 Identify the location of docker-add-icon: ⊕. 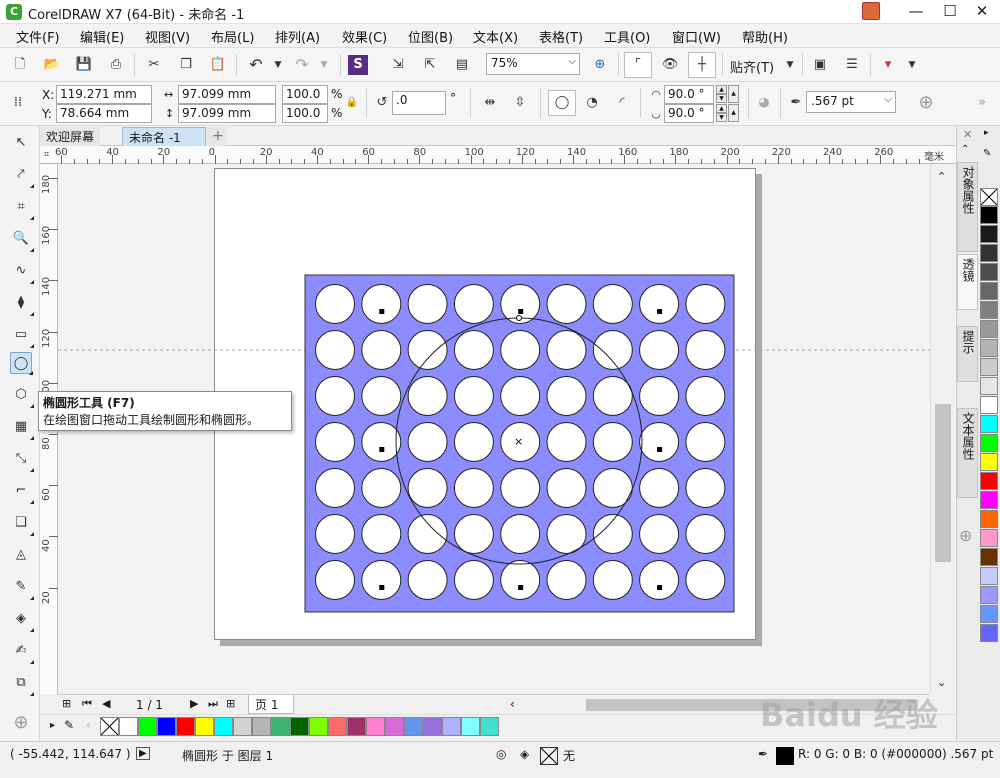
(965, 535).